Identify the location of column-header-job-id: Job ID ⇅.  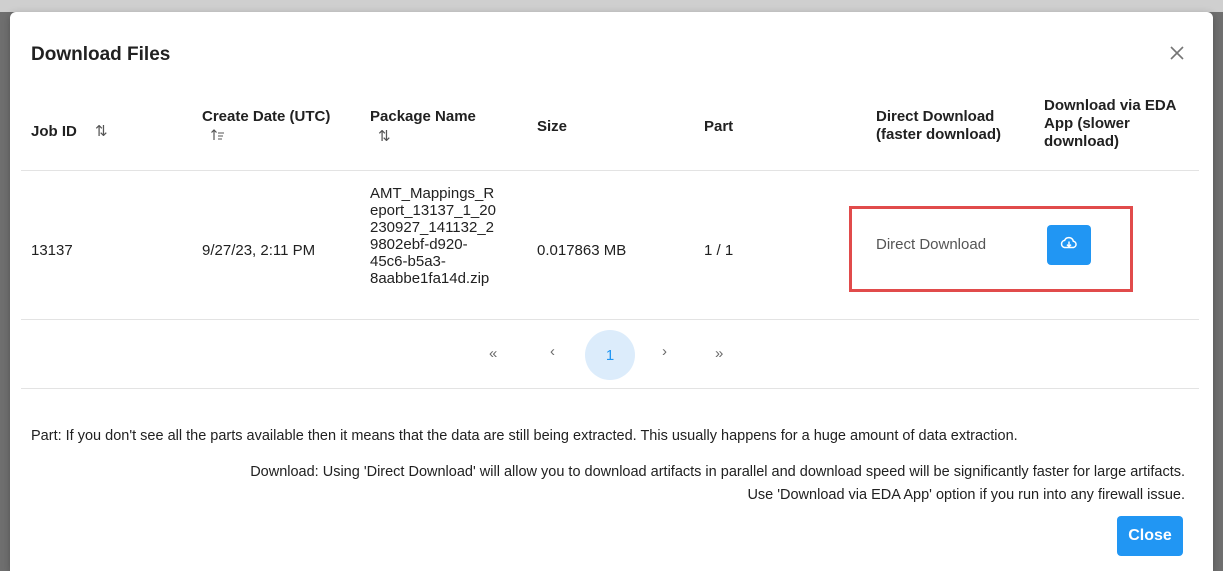
(69, 132).